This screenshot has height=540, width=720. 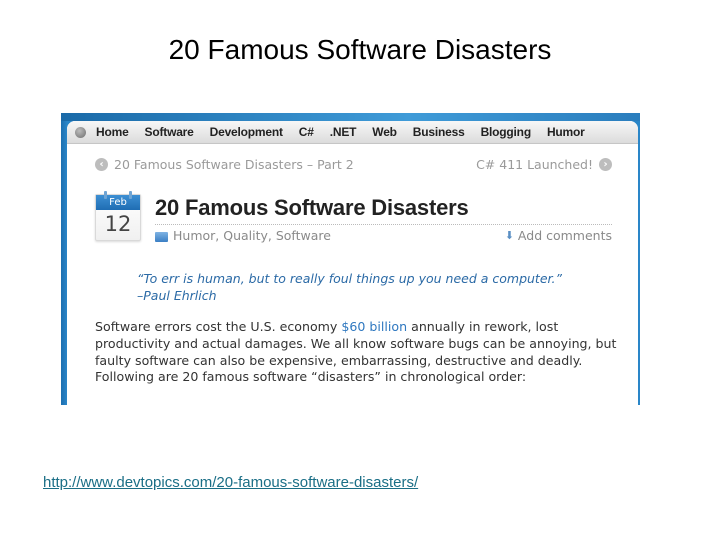 I want to click on next-post-link: C# 411 Launched! ›, so click(x=544, y=164).